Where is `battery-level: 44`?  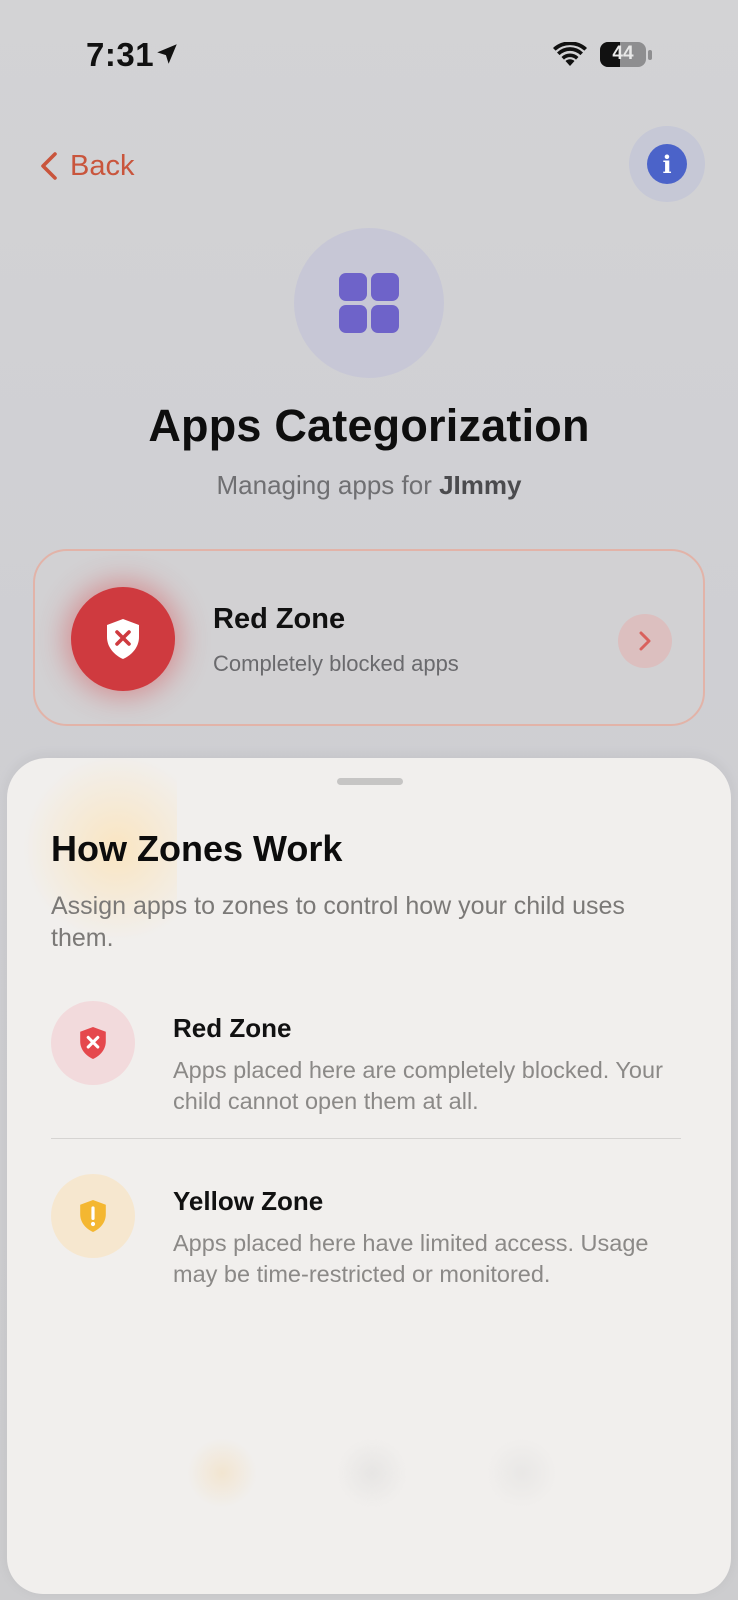 battery-level: 44 is located at coordinates (623, 53).